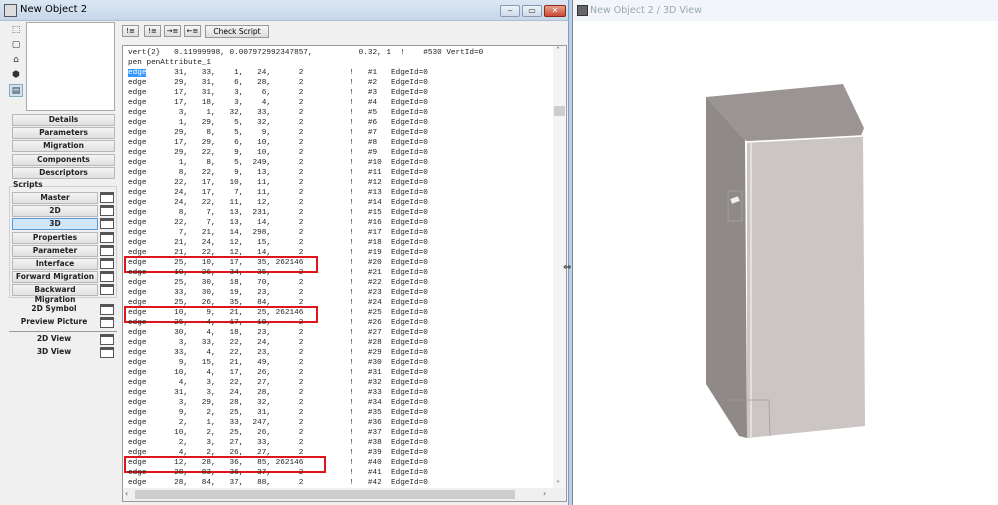 The height and width of the screenshot is (505, 998). I want to click on horizontal-scrollbar: ‹ ›, so click(344, 494).